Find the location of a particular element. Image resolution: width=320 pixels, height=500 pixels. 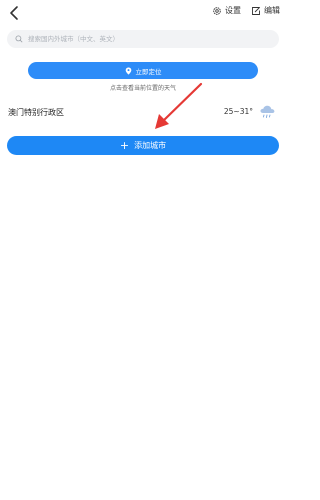

gear-icon is located at coordinates (217, 10).